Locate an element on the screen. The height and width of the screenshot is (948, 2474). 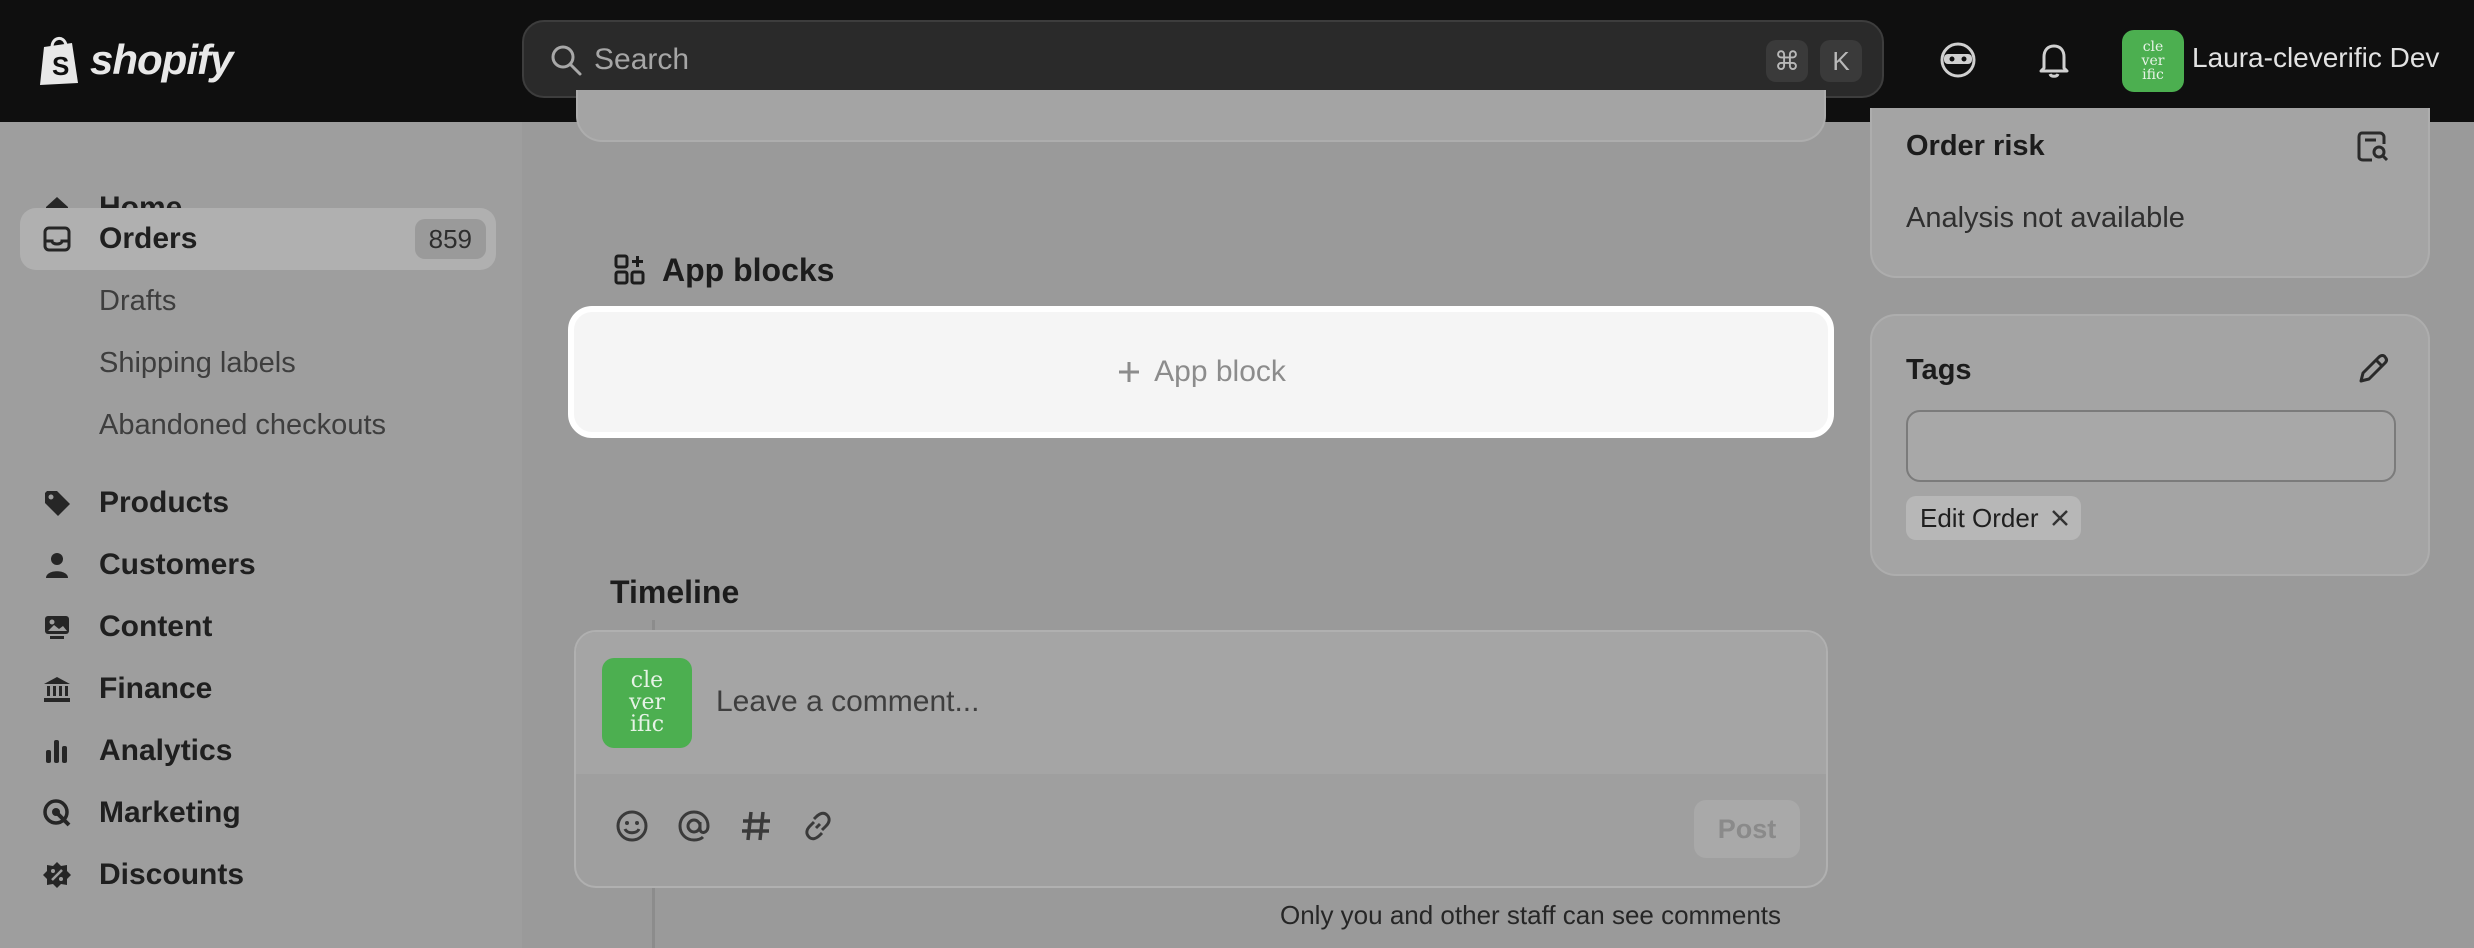
order-risk-title: Order risk is located at coordinates (1975, 146).